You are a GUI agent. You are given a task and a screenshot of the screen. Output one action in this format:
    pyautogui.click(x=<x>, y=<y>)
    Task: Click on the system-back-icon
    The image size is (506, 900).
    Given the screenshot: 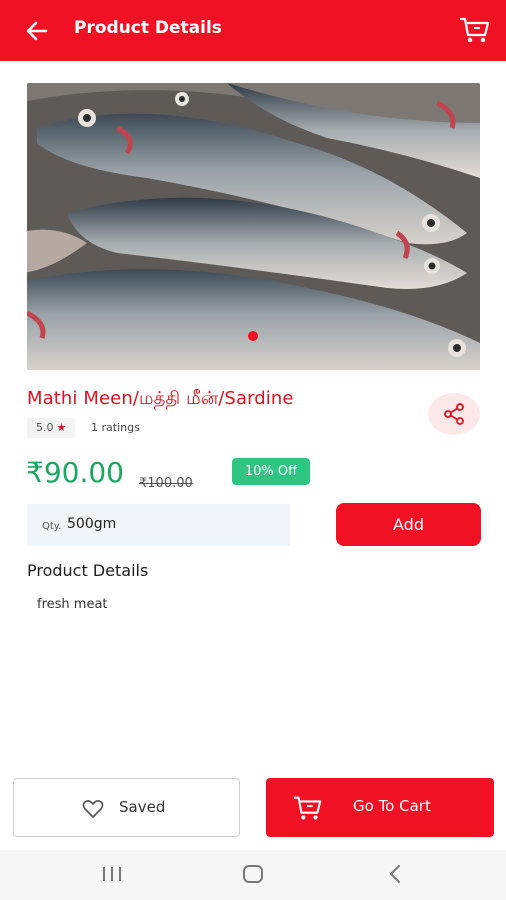 What is the action you would take?
    pyautogui.click(x=396, y=874)
    